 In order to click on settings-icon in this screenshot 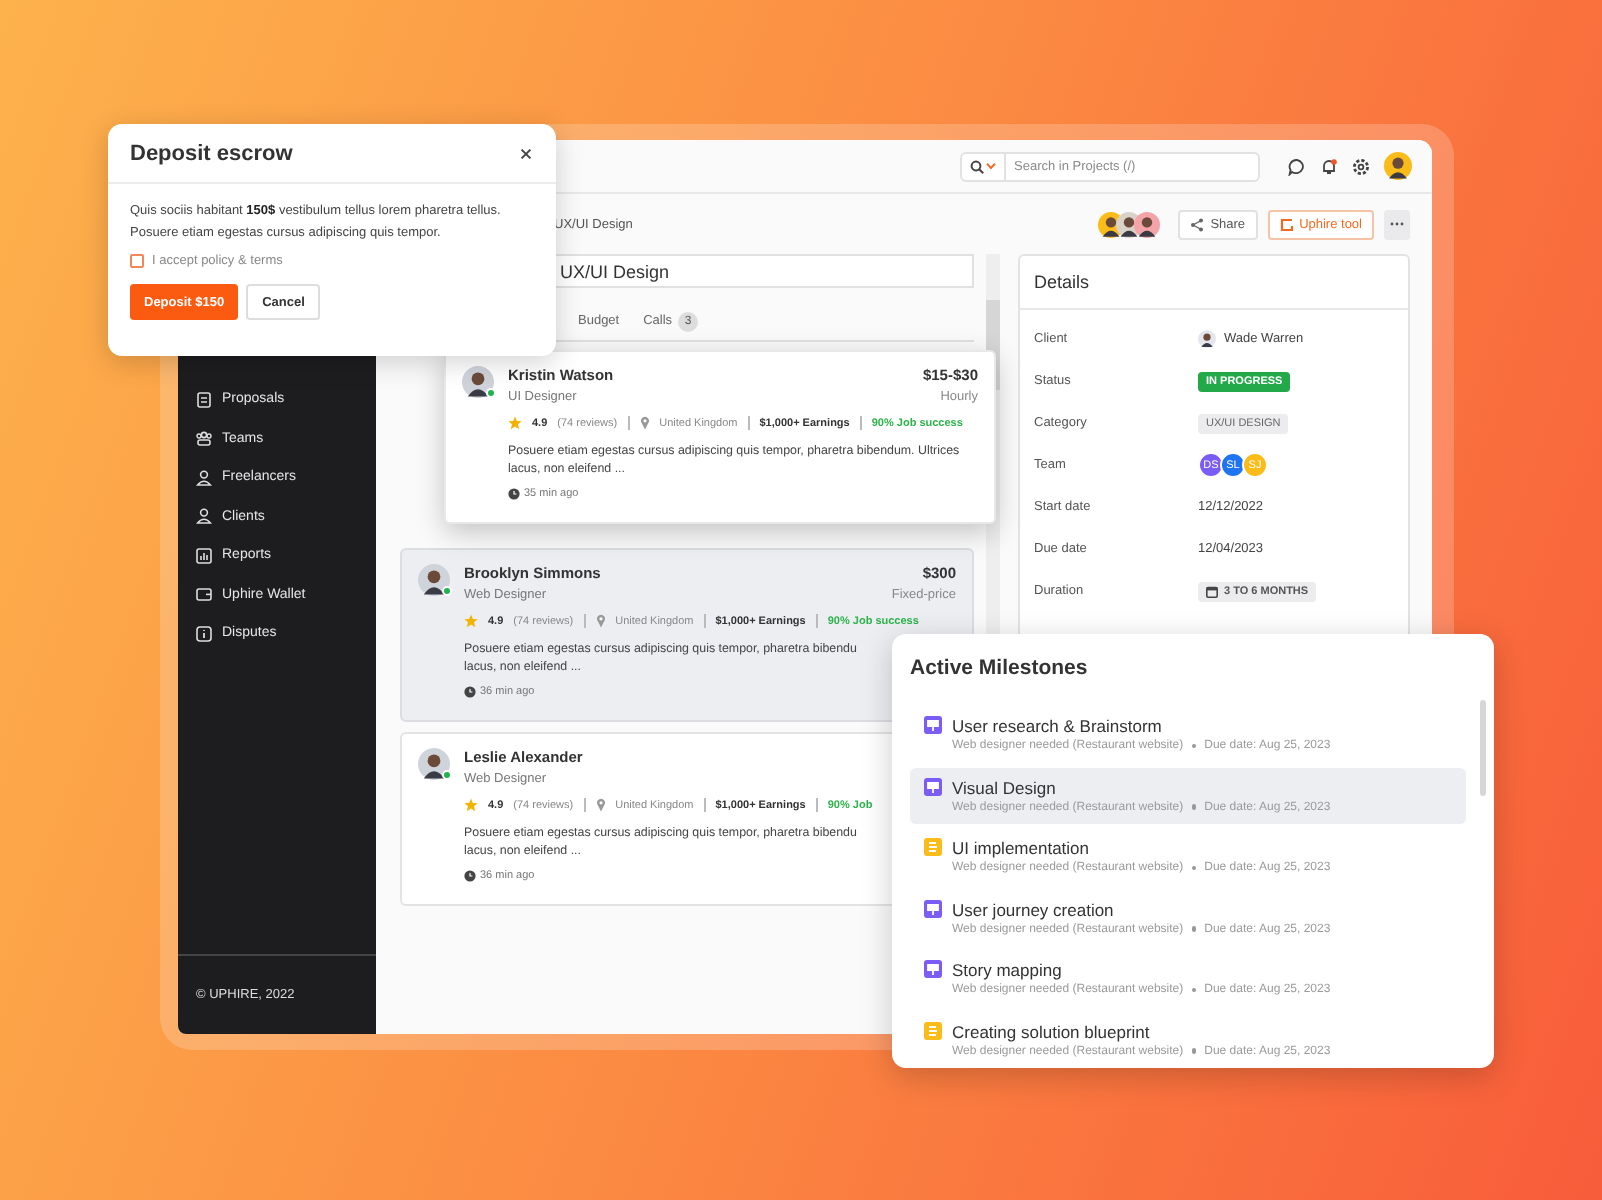, I will do `click(1361, 166)`.